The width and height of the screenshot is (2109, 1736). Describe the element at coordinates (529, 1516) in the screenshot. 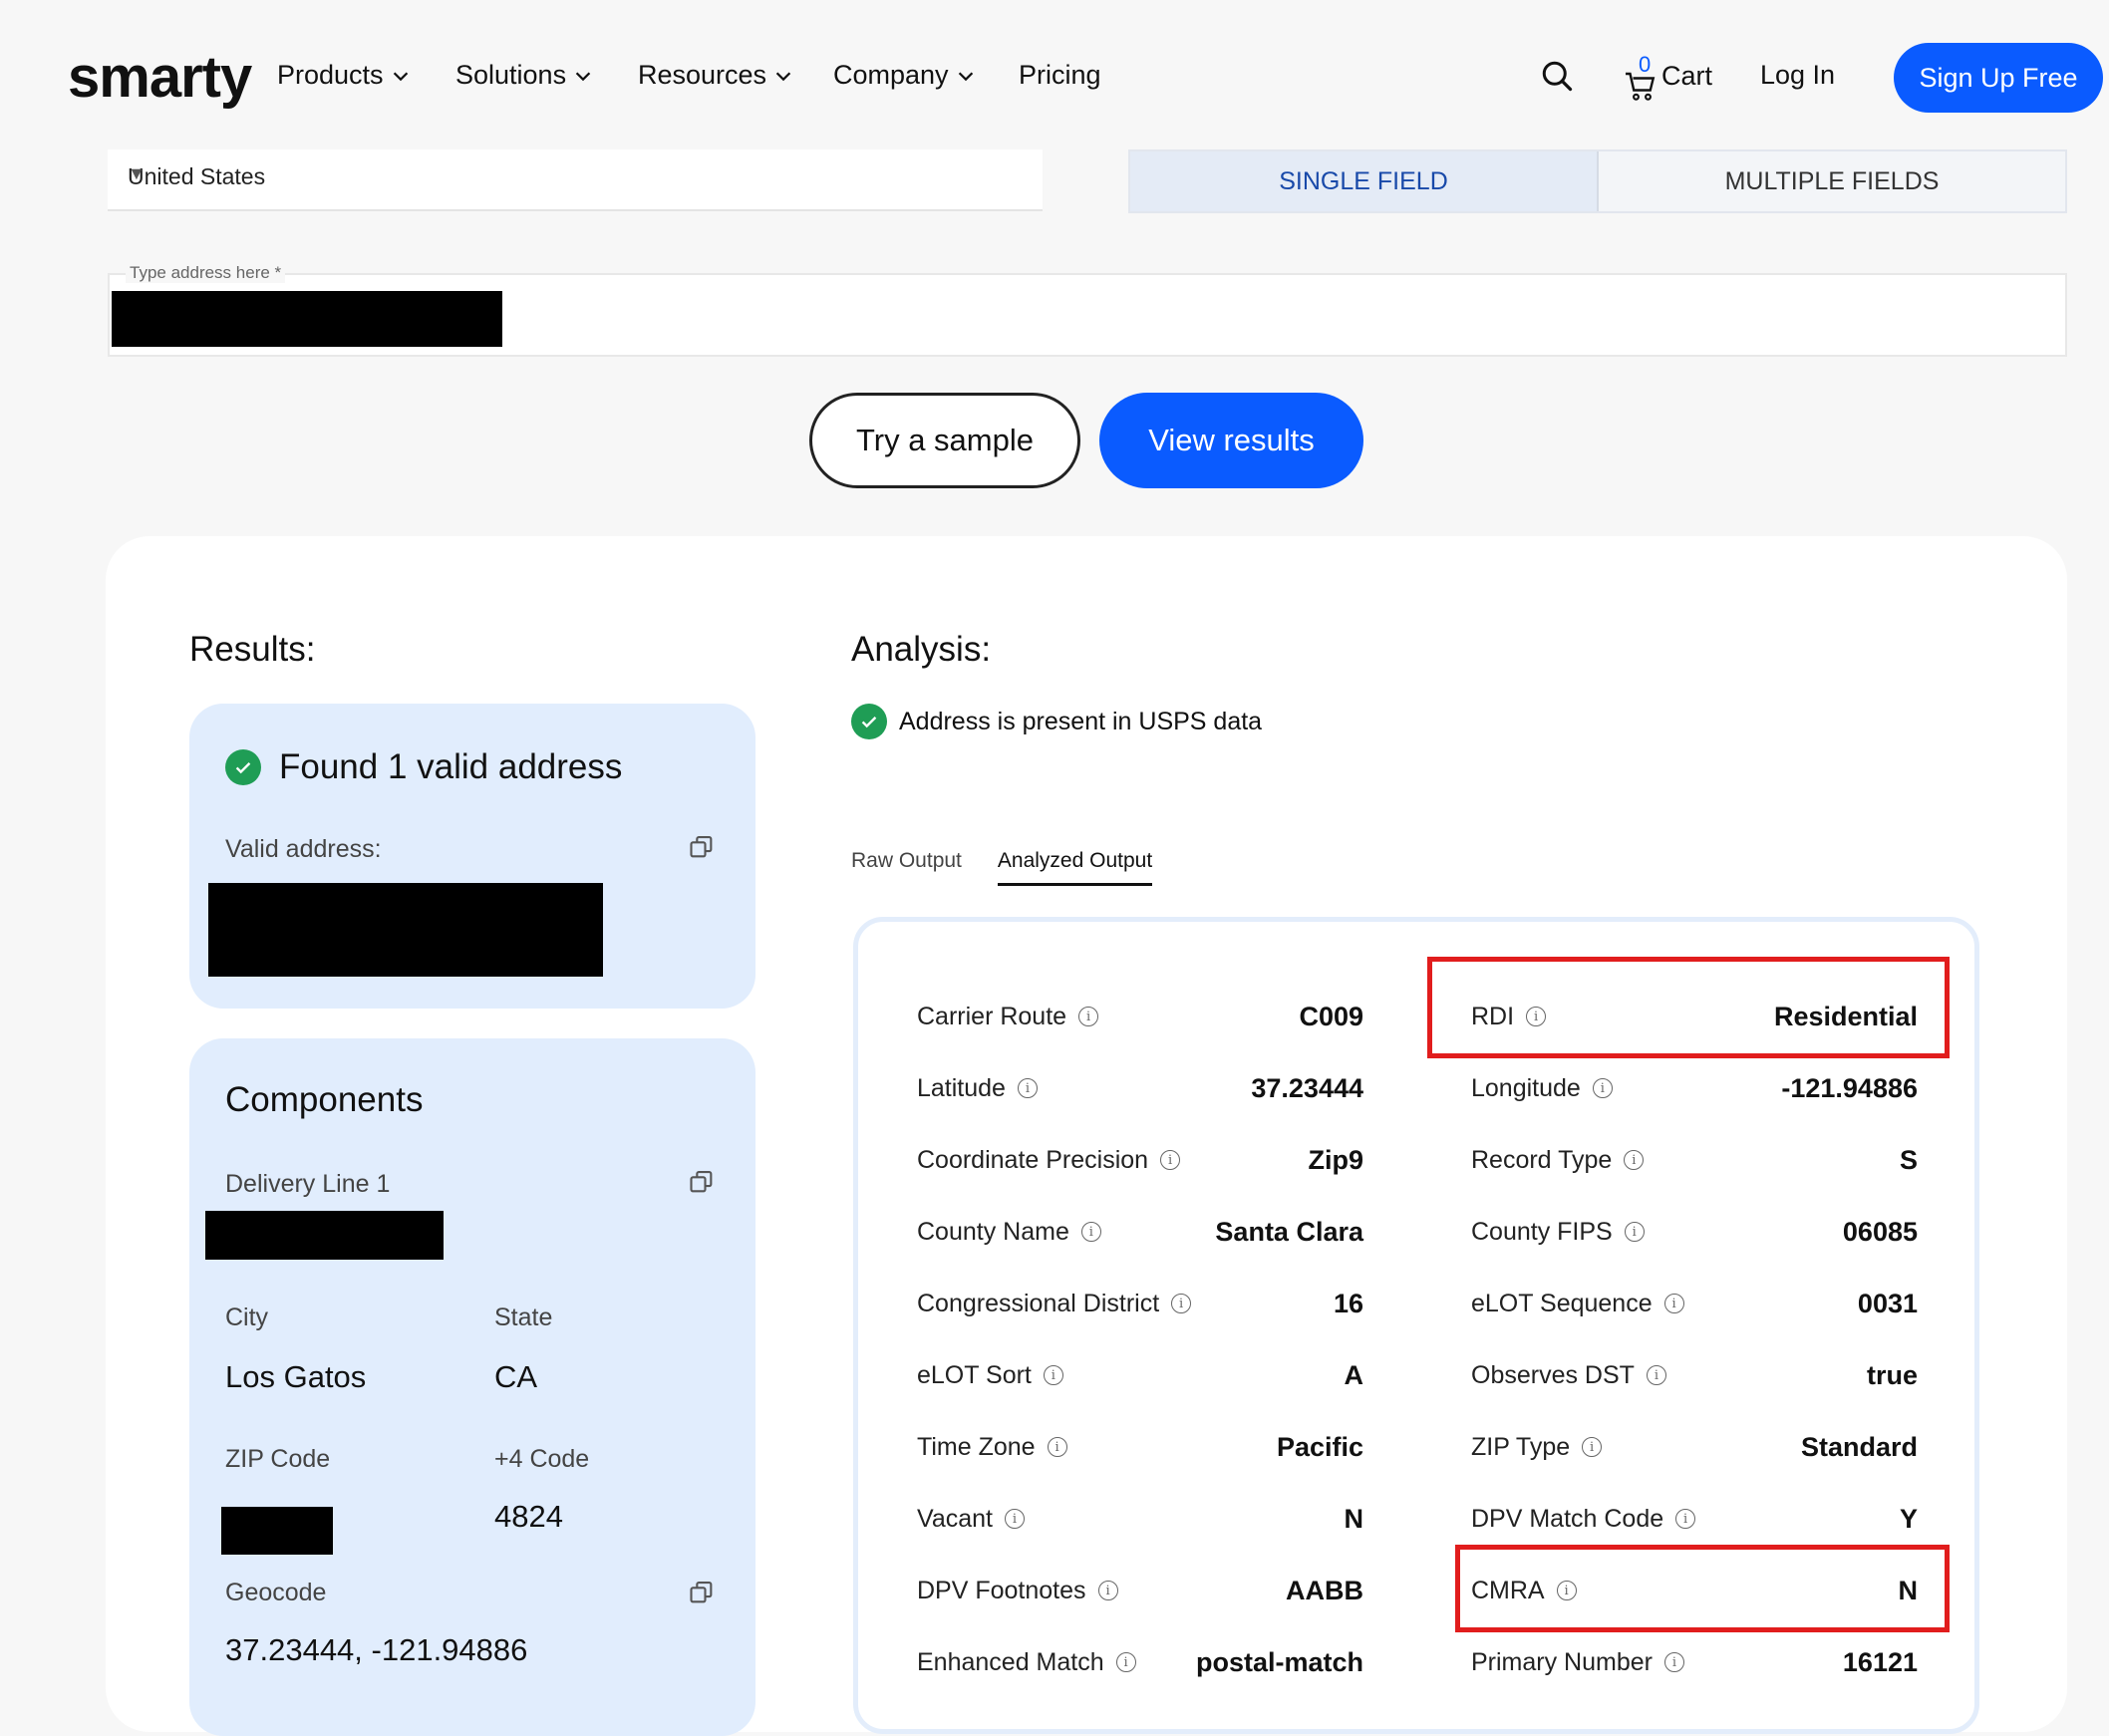

I see `plus4-value: 4824` at that location.